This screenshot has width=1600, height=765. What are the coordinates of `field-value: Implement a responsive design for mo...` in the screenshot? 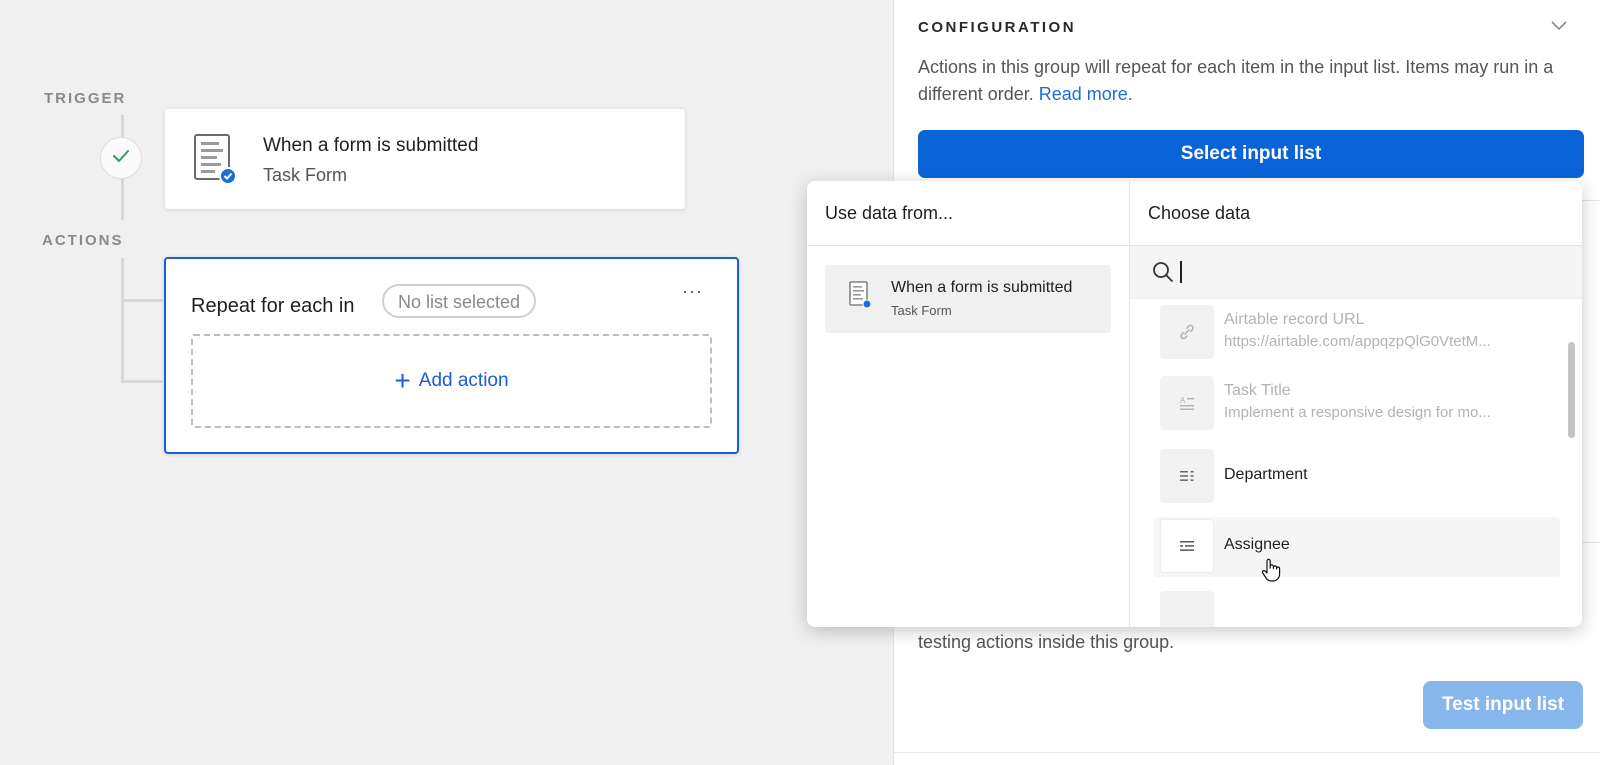 It's located at (1357, 412).